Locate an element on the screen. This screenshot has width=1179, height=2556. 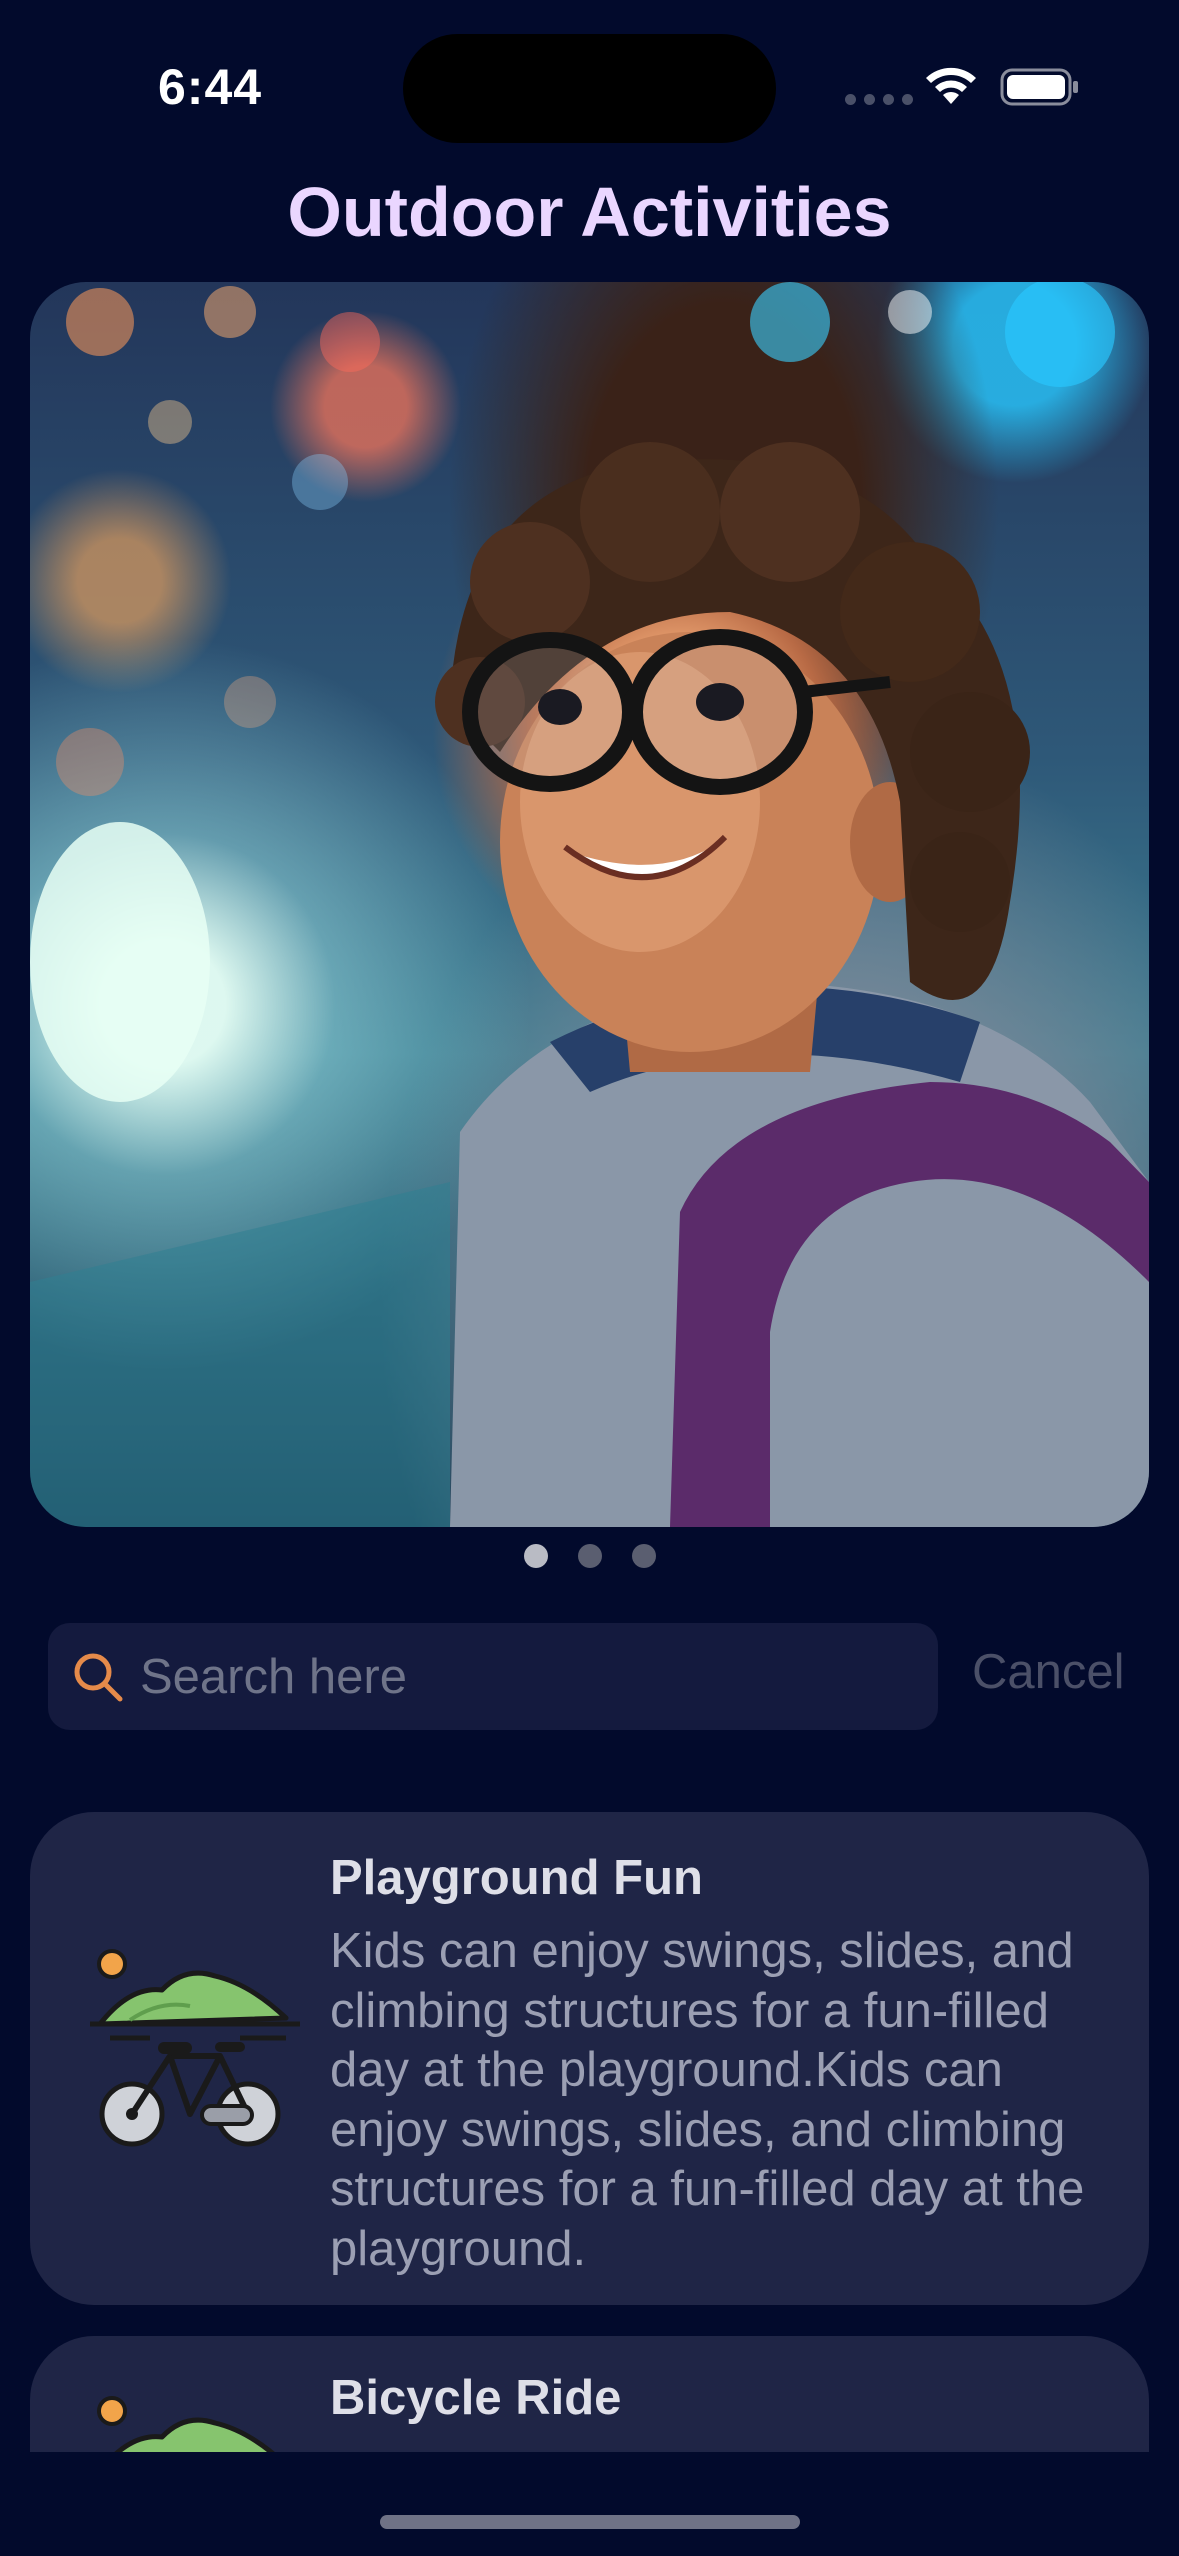
search-bar is located at coordinates (493, 1676).